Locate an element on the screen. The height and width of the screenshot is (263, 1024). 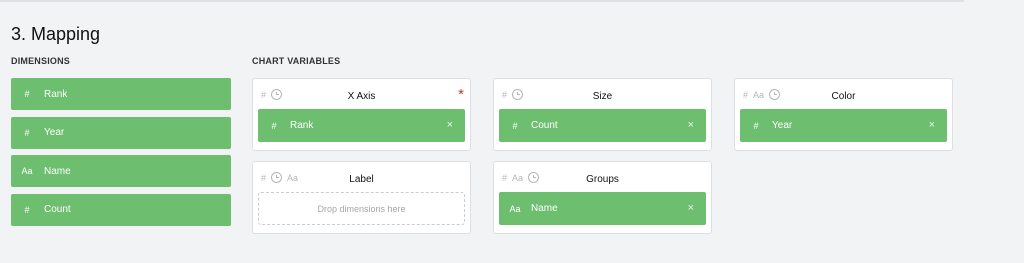
mapped-dimension-count: # Count × is located at coordinates (602, 125).